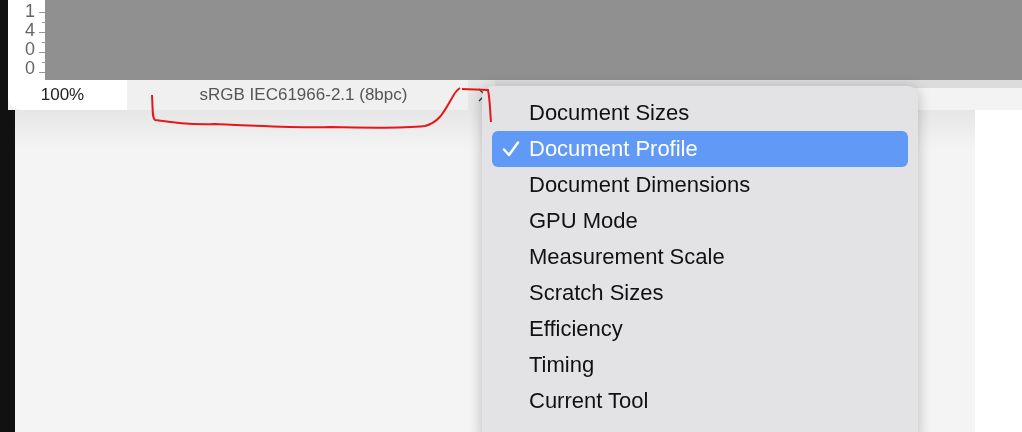 The height and width of the screenshot is (432, 1022). What do you see at coordinates (30, 11) in the screenshot?
I see `ruler-digit: 1` at bounding box center [30, 11].